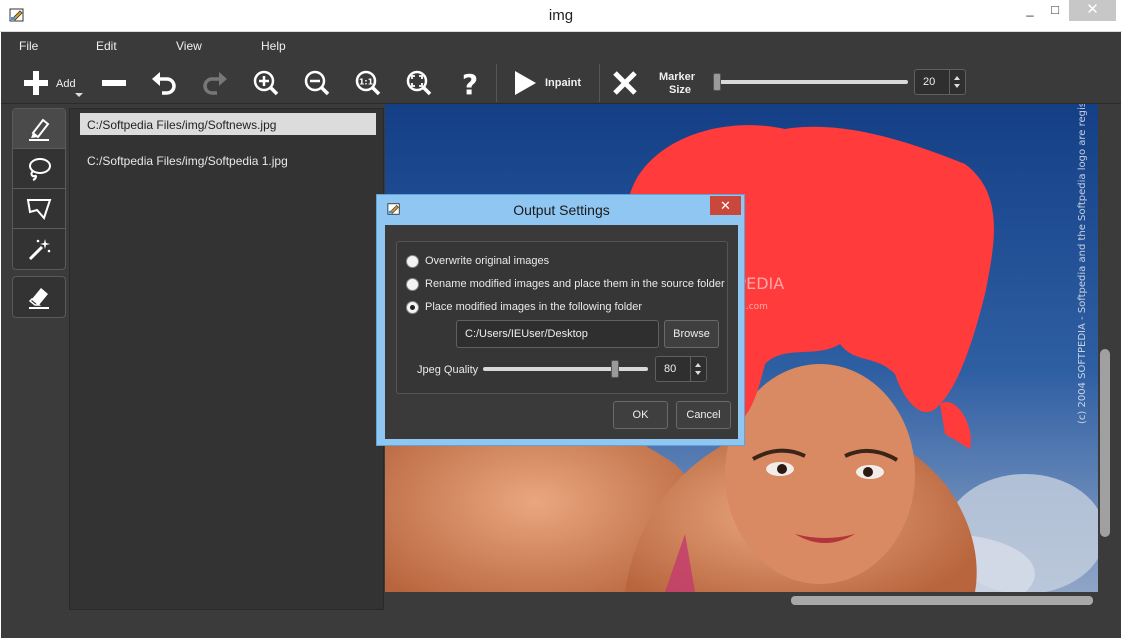  I want to click on overwrite-option: Overwrite original images, so click(477, 261).